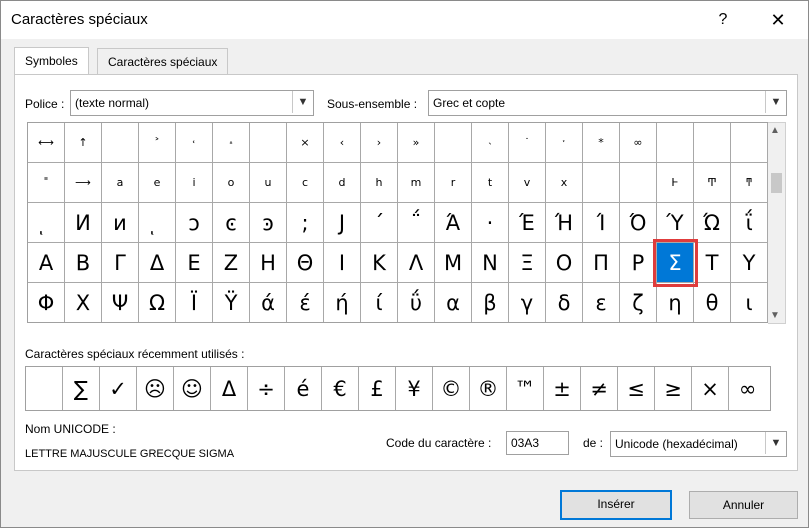 The image size is (809, 528). What do you see at coordinates (83, 183) in the screenshot?
I see `symbol-cell: ⟶` at bounding box center [83, 183].